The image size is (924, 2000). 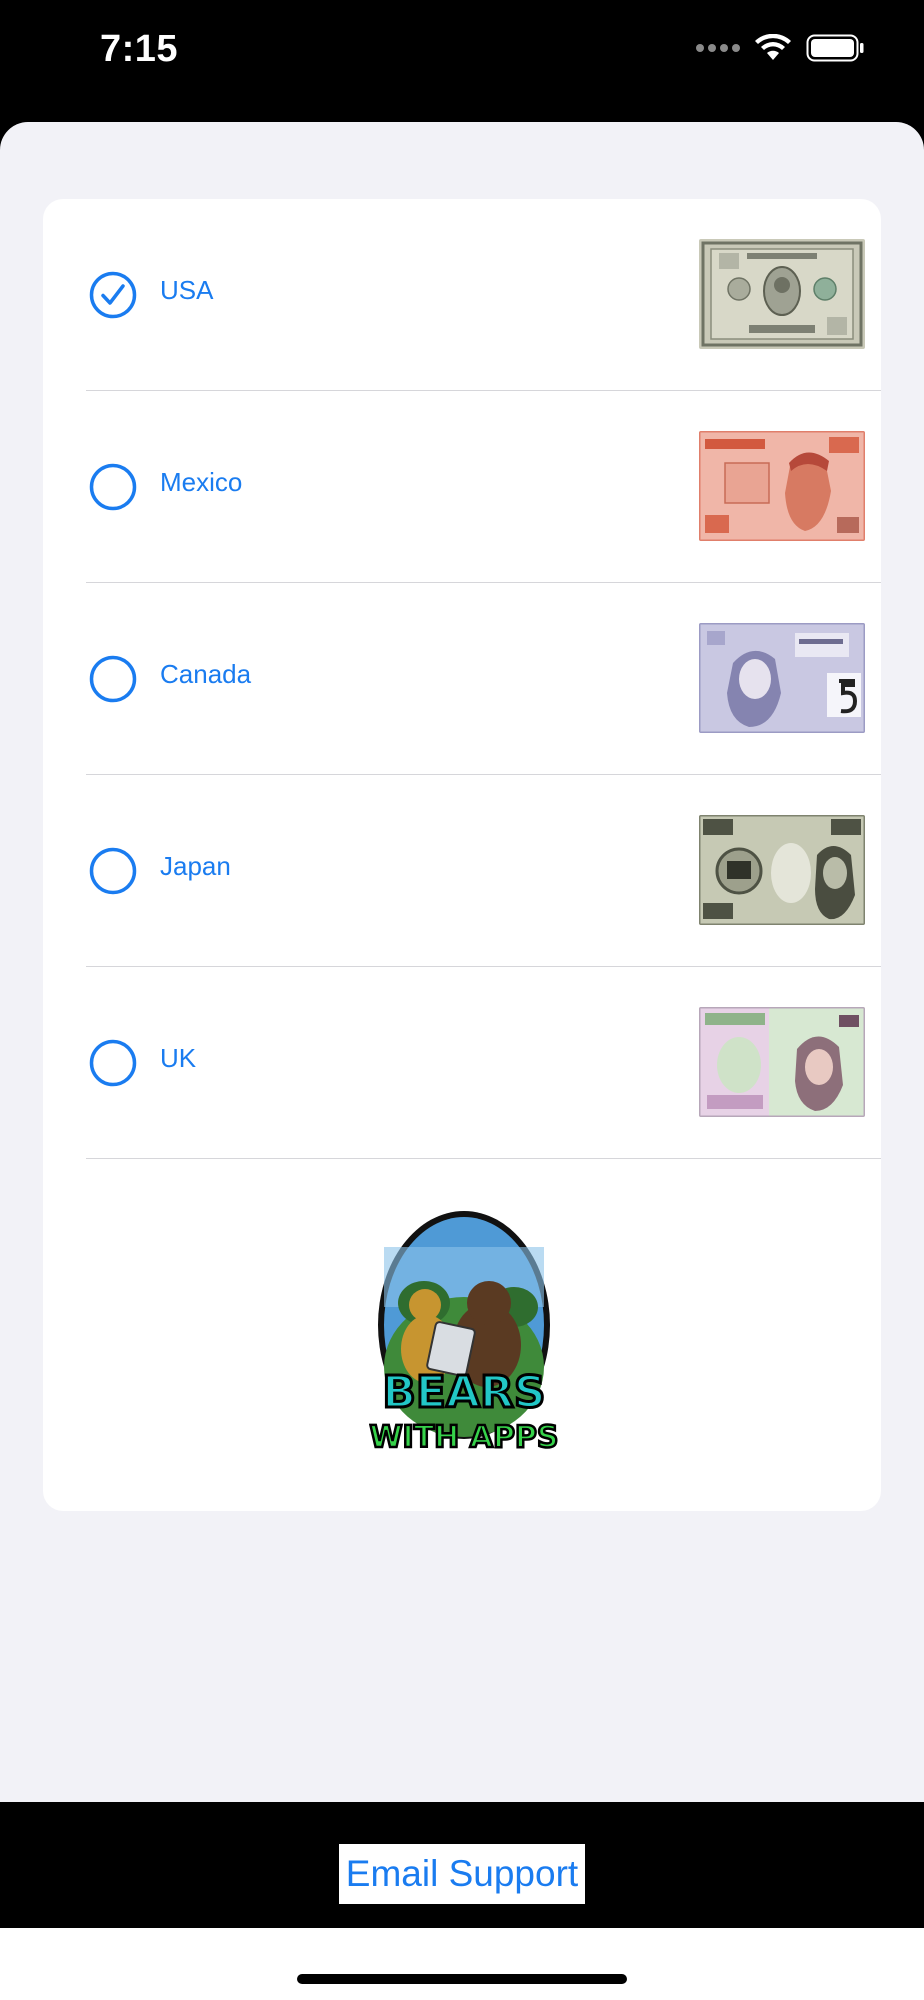 What do you see at coordinates (782, 678) in the screenshot?
I see `canadian-dollar-bill-image` at bounding box center [782, 678].